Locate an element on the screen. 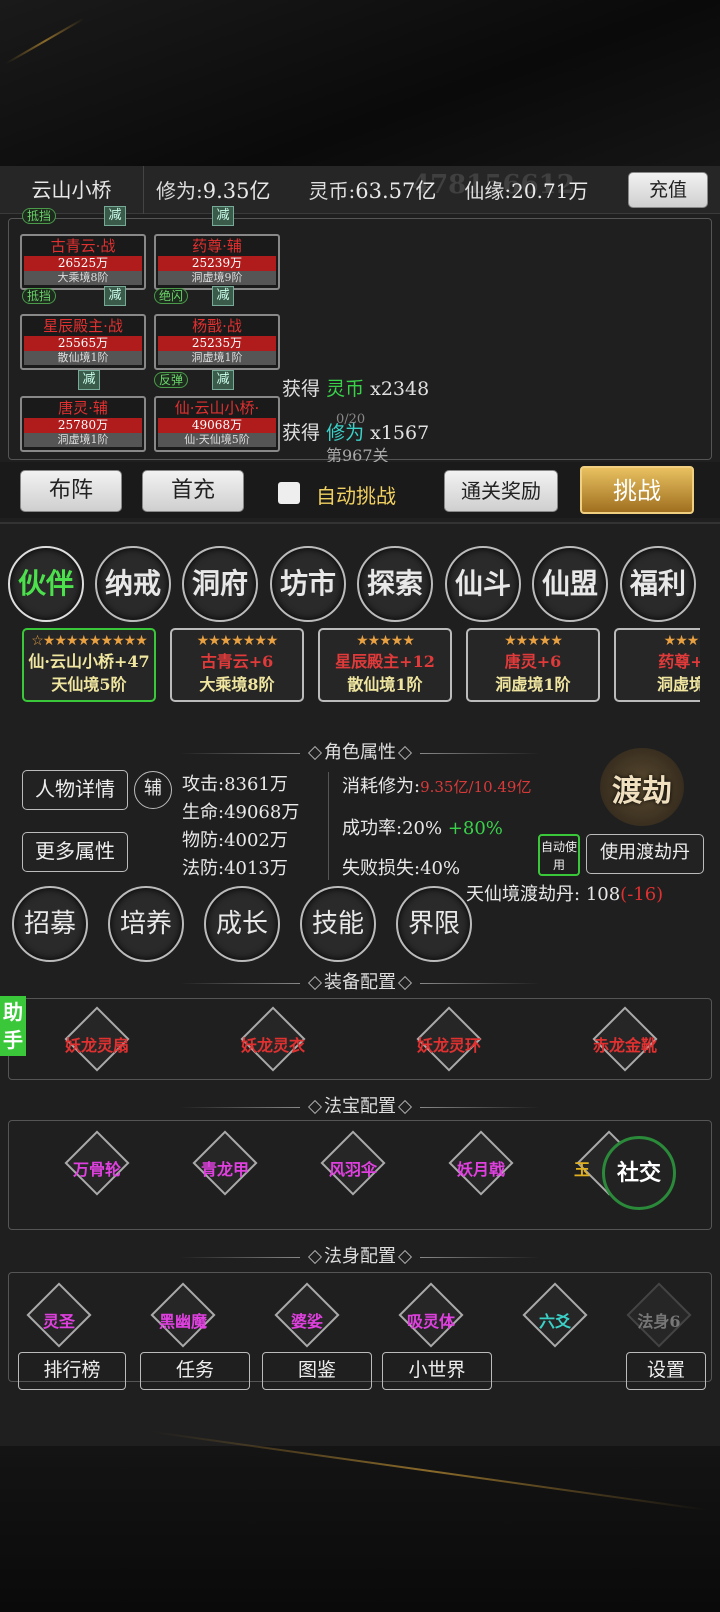  nav-cave: 洞府 is located at coordinates (220, 584).